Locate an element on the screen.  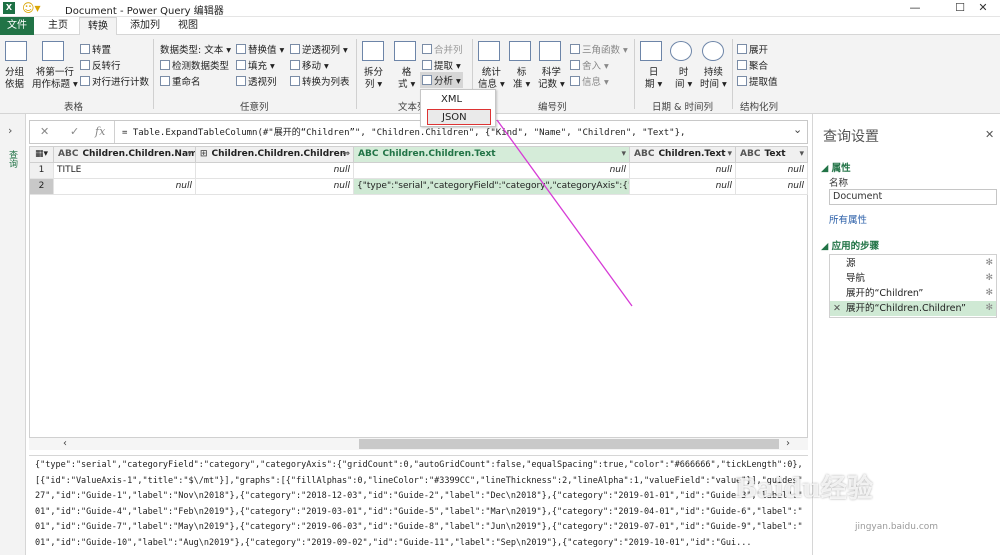
scroll-right-icon: › is located at coordinates (788, 443).